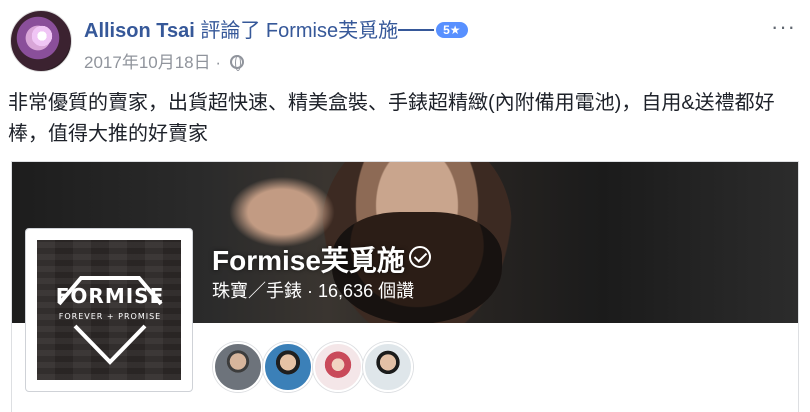 The width and height of the screenshot is (810, 412). I want to click on page-name-text: Formise芙覓施, so click(308, 260).